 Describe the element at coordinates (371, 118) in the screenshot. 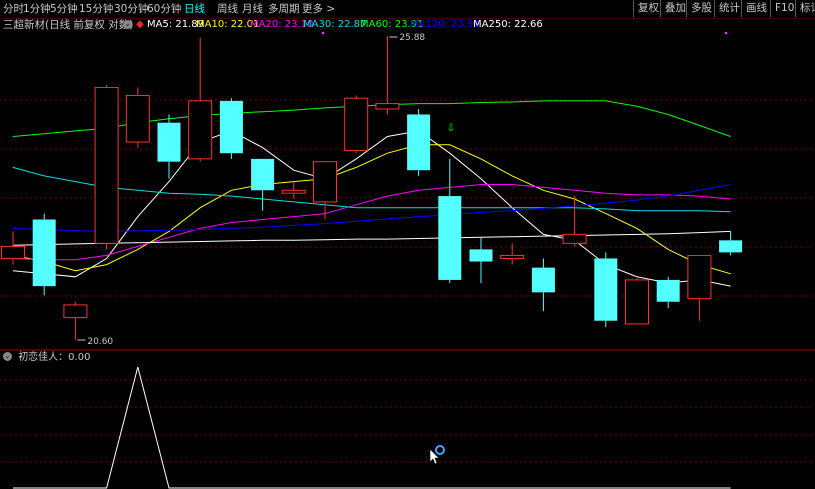

I see `ma-line-ma60` at that location.